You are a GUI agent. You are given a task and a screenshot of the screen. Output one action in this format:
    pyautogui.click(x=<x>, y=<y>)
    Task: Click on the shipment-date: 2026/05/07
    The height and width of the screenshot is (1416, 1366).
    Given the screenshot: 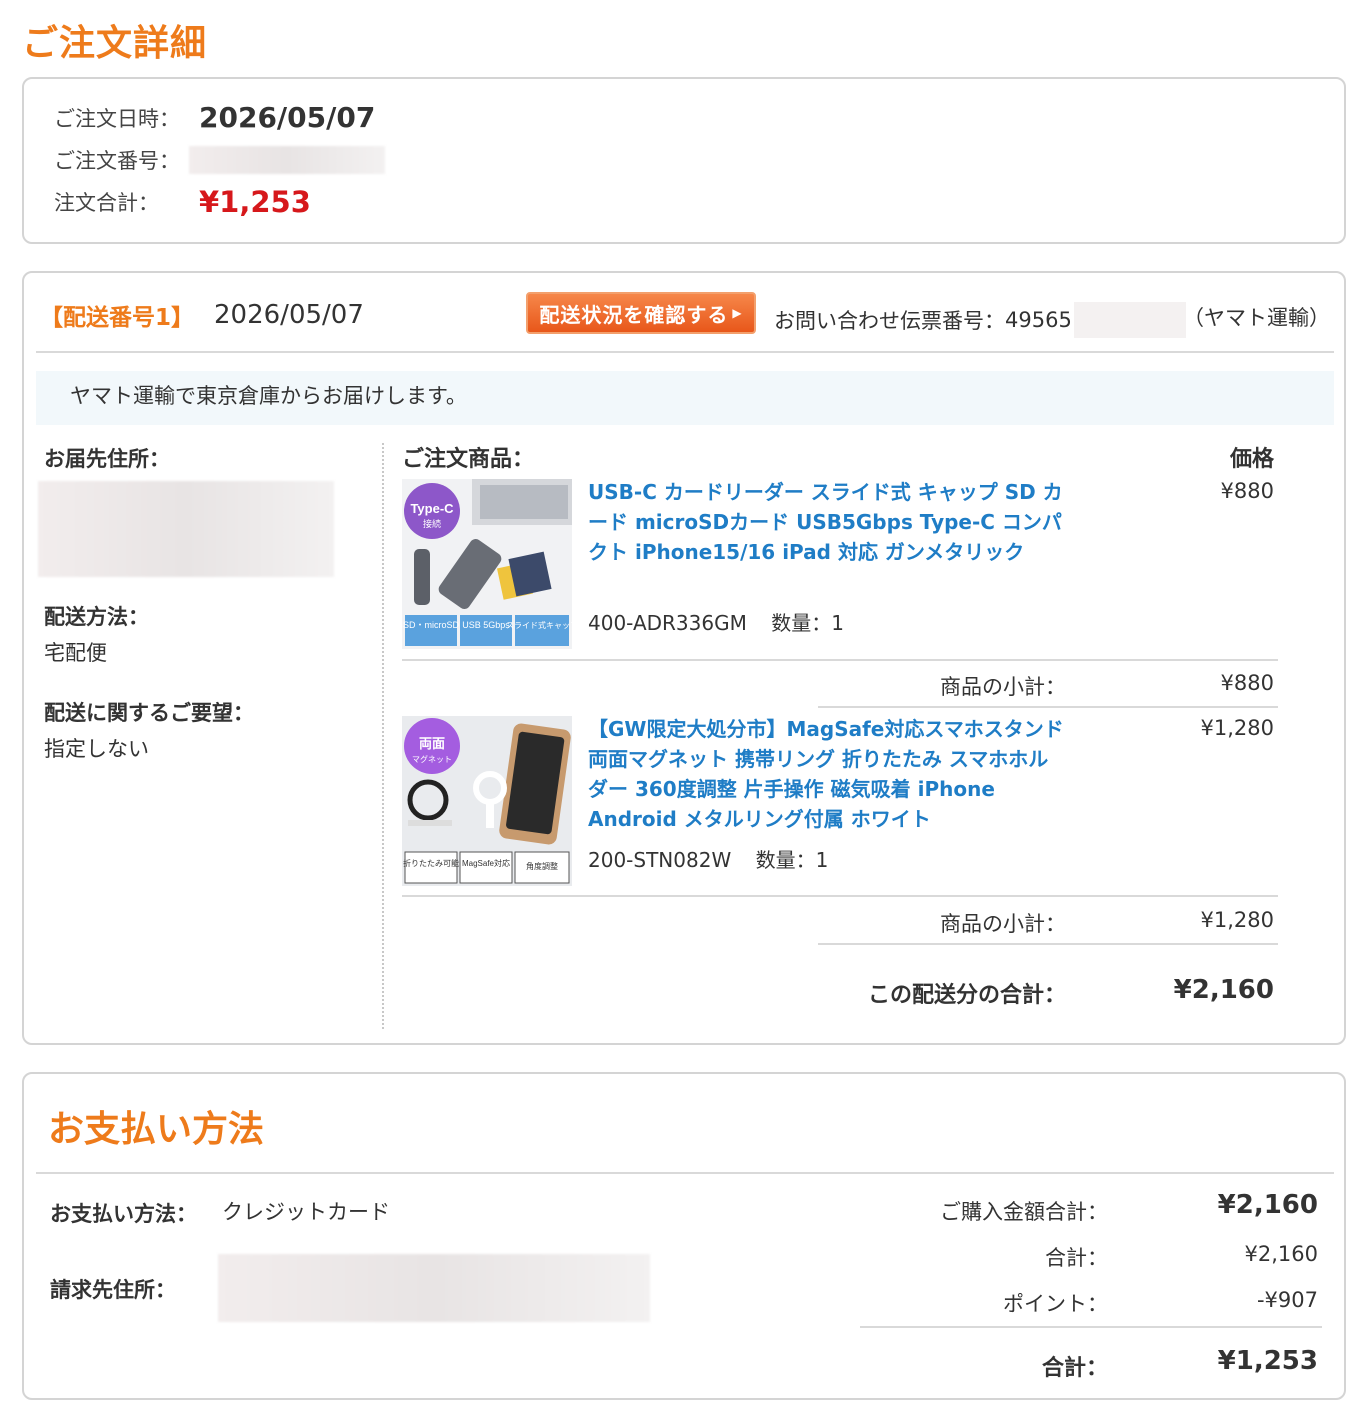 What is the action you would take?
    pyautogui.click(x=289, y=315)
    